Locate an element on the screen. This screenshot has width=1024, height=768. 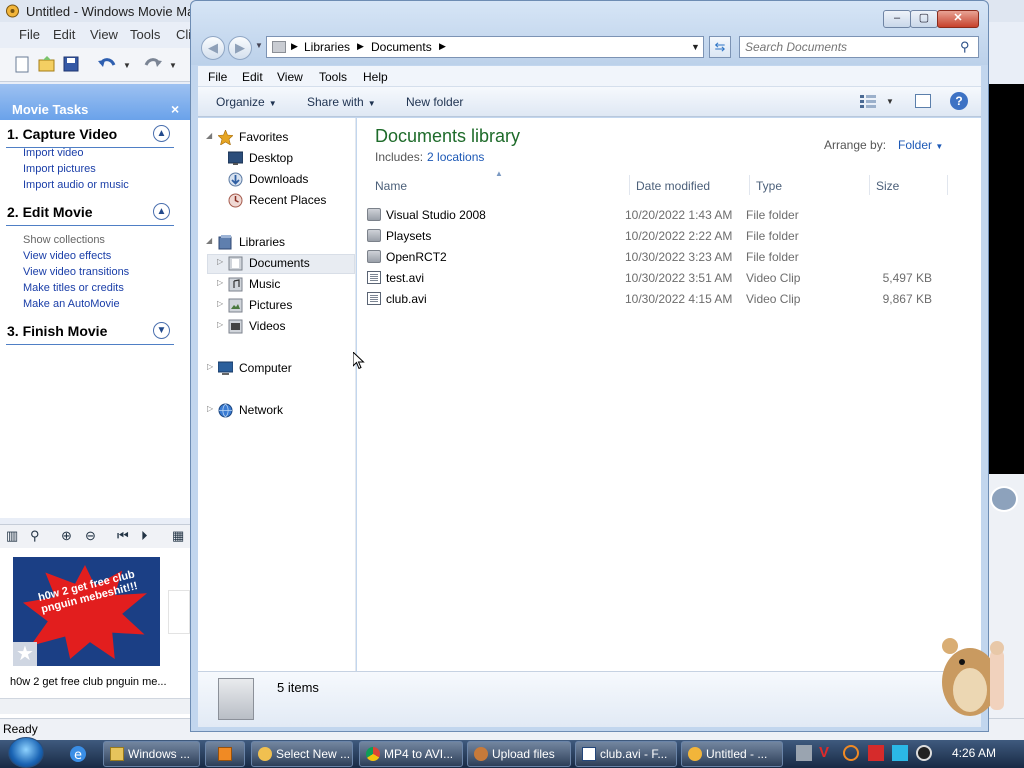
import-audio-link: Import audio or music is located at coordinates (76, 185).